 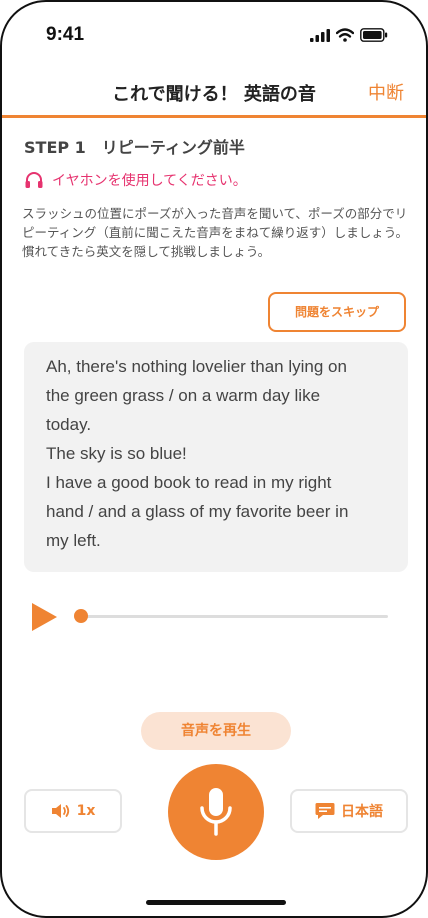 What do you see at coordinates (214, 34) in the screenshot?
I see `status-bar: 9:41` at bounding box center [214, 34].